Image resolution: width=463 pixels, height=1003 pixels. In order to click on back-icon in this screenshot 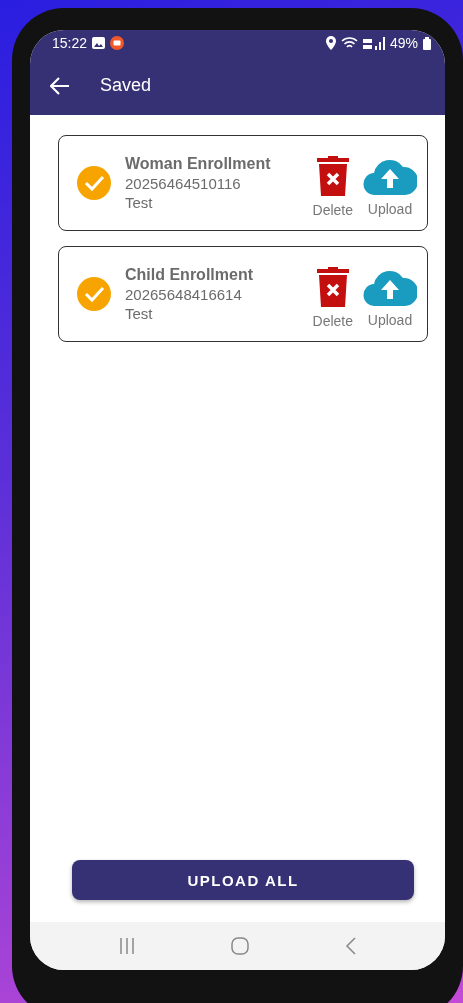, I will do `click(351, 946)`.